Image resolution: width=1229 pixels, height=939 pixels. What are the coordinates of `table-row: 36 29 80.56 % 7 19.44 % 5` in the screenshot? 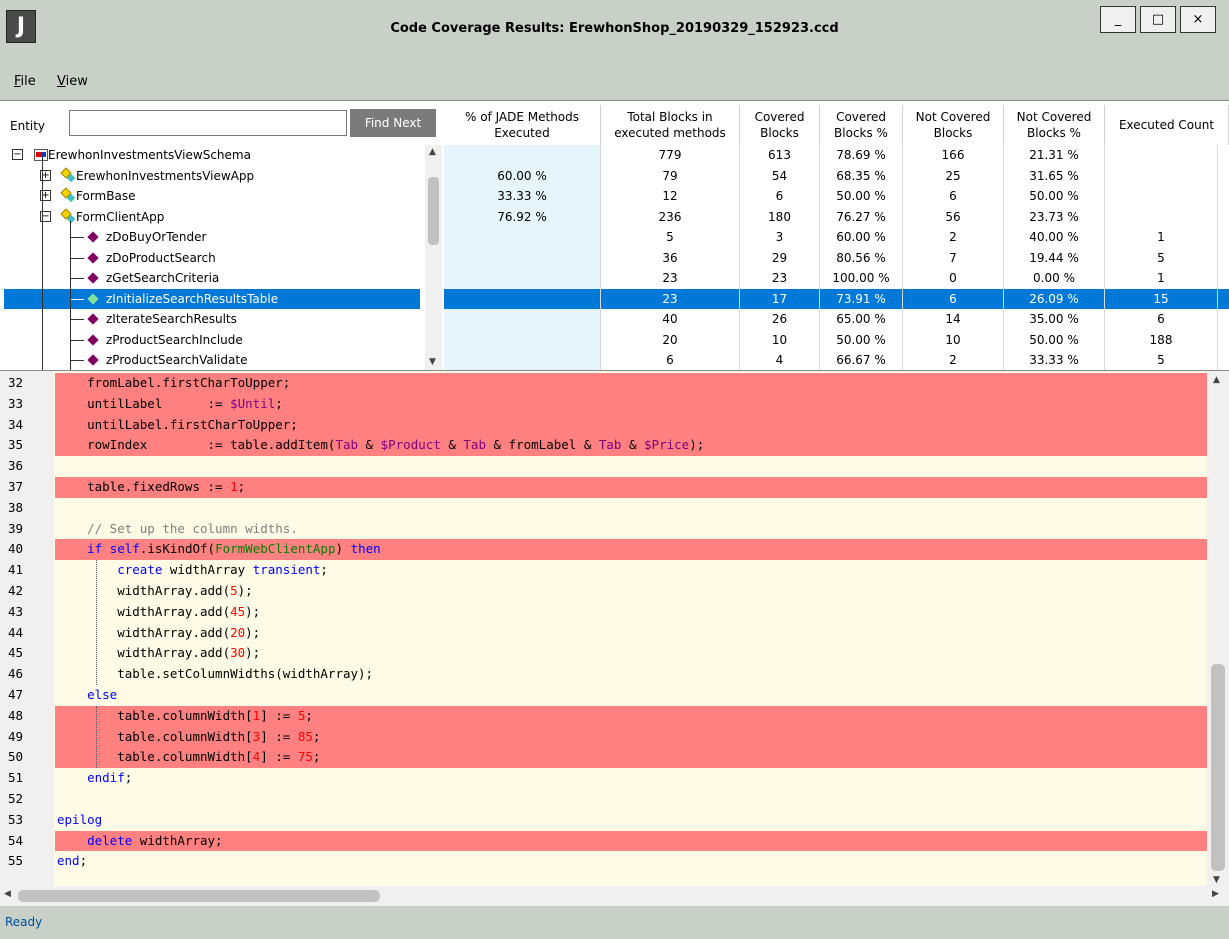 It's located at (836, 257).